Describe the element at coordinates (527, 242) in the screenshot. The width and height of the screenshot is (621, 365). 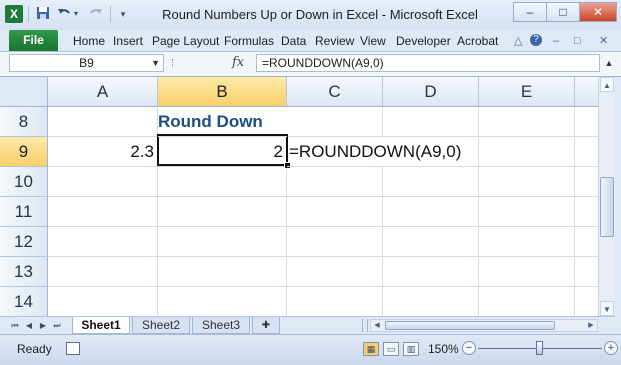
I see `cell-e12` at that location.